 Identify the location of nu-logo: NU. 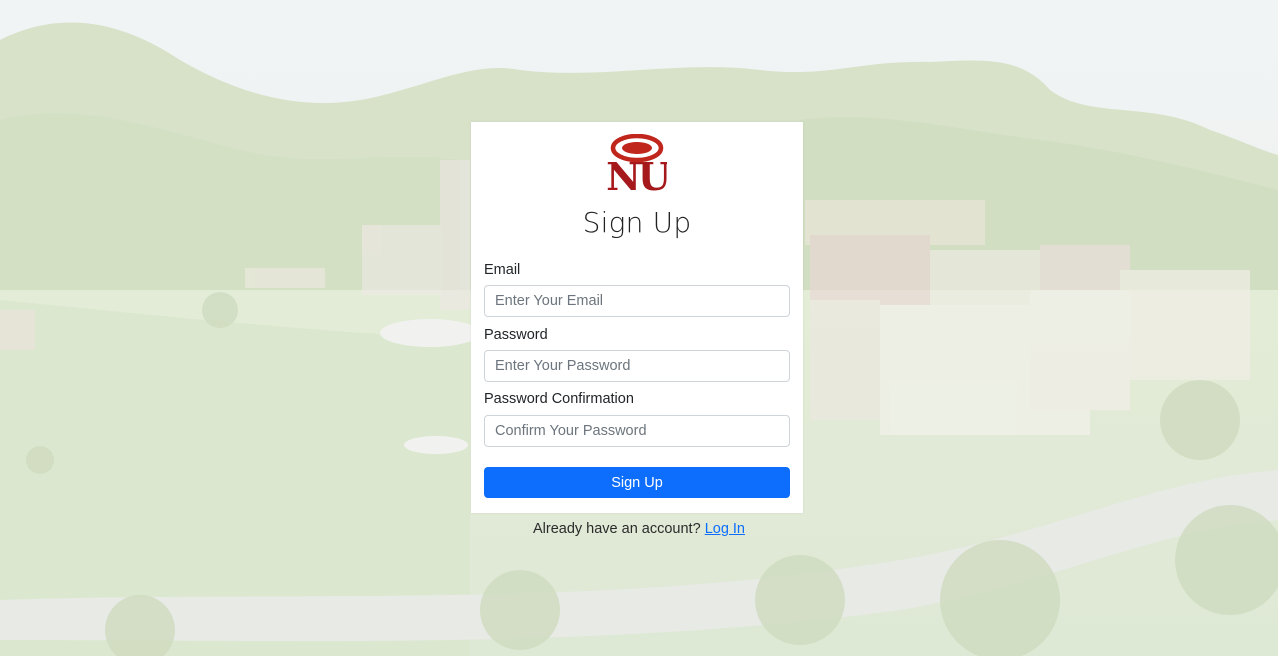
(637, 164).